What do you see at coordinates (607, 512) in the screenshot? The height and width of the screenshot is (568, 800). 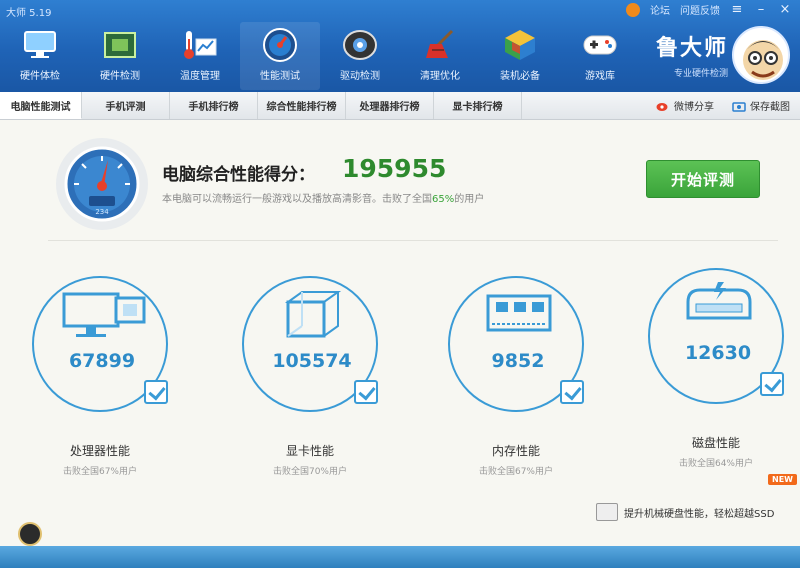 I see `hard-drive-icon` at bounding box center [607, 512].